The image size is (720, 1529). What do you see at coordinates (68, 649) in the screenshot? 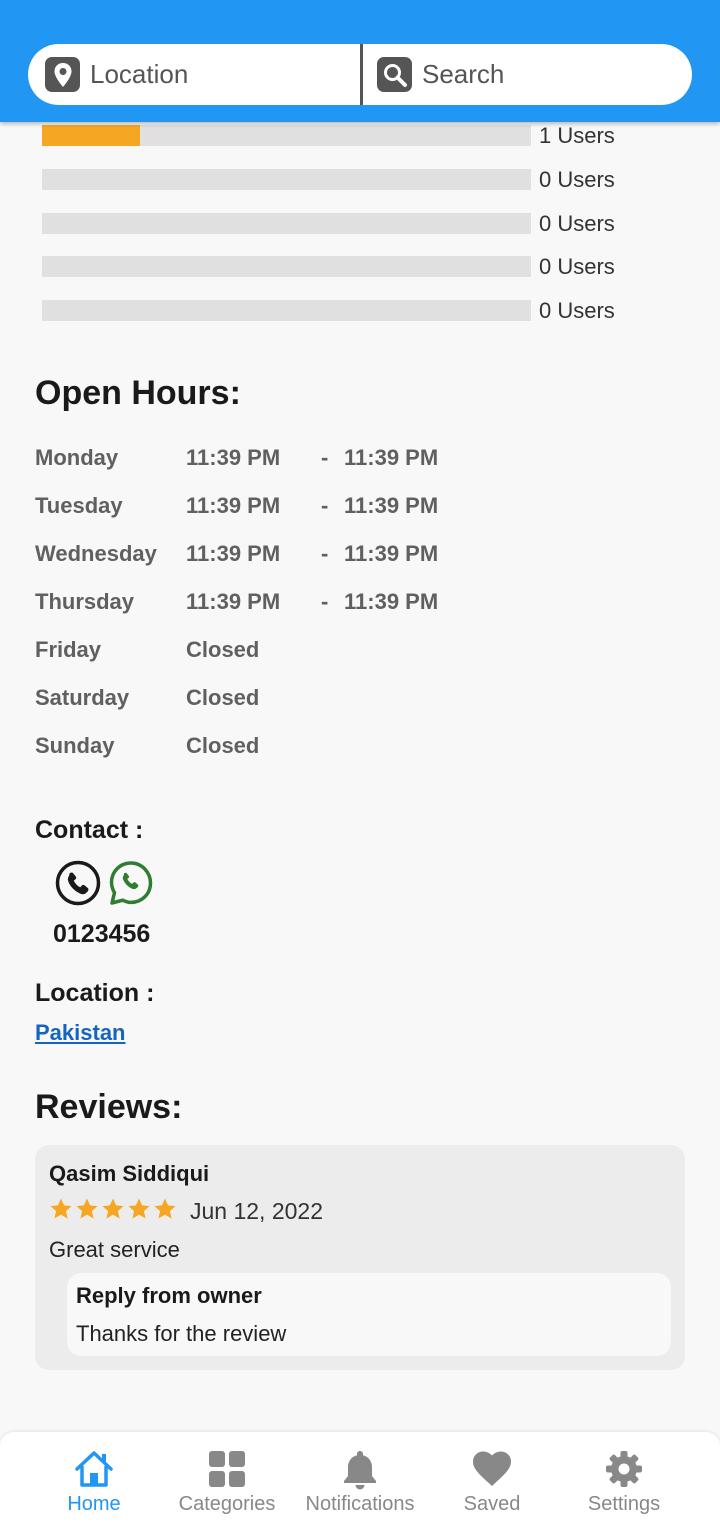
I see `hours-day: Friday` at bounding box center [68, 649].